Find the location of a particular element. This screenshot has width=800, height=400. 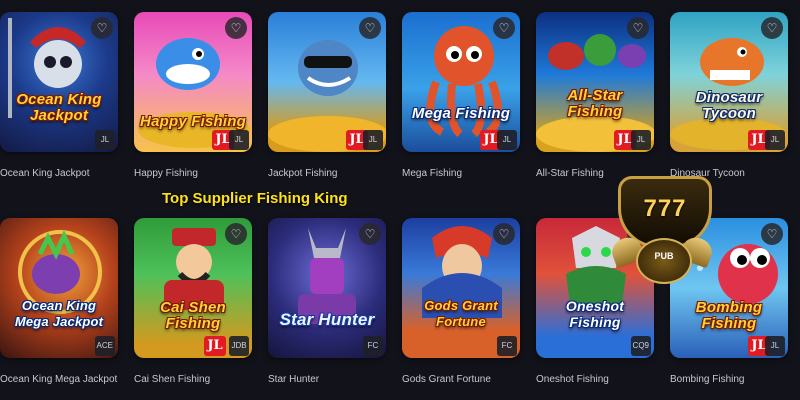

promo-text: Top Supplier Fishing King is located at coordinates (255, 198).